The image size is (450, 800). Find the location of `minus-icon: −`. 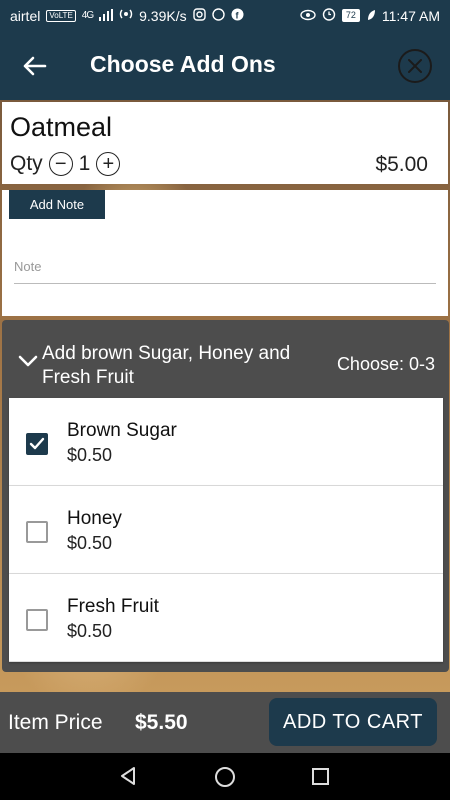

minus-icon: − is located at coordinates (60, 164).